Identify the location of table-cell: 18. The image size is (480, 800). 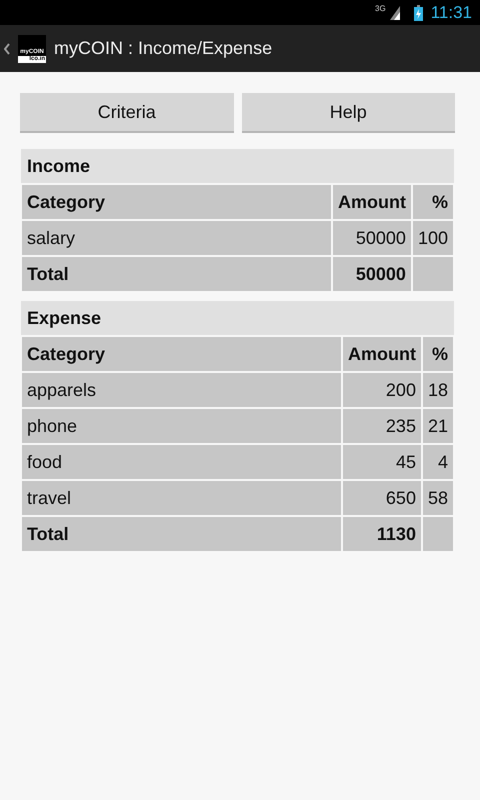
(437, 390).